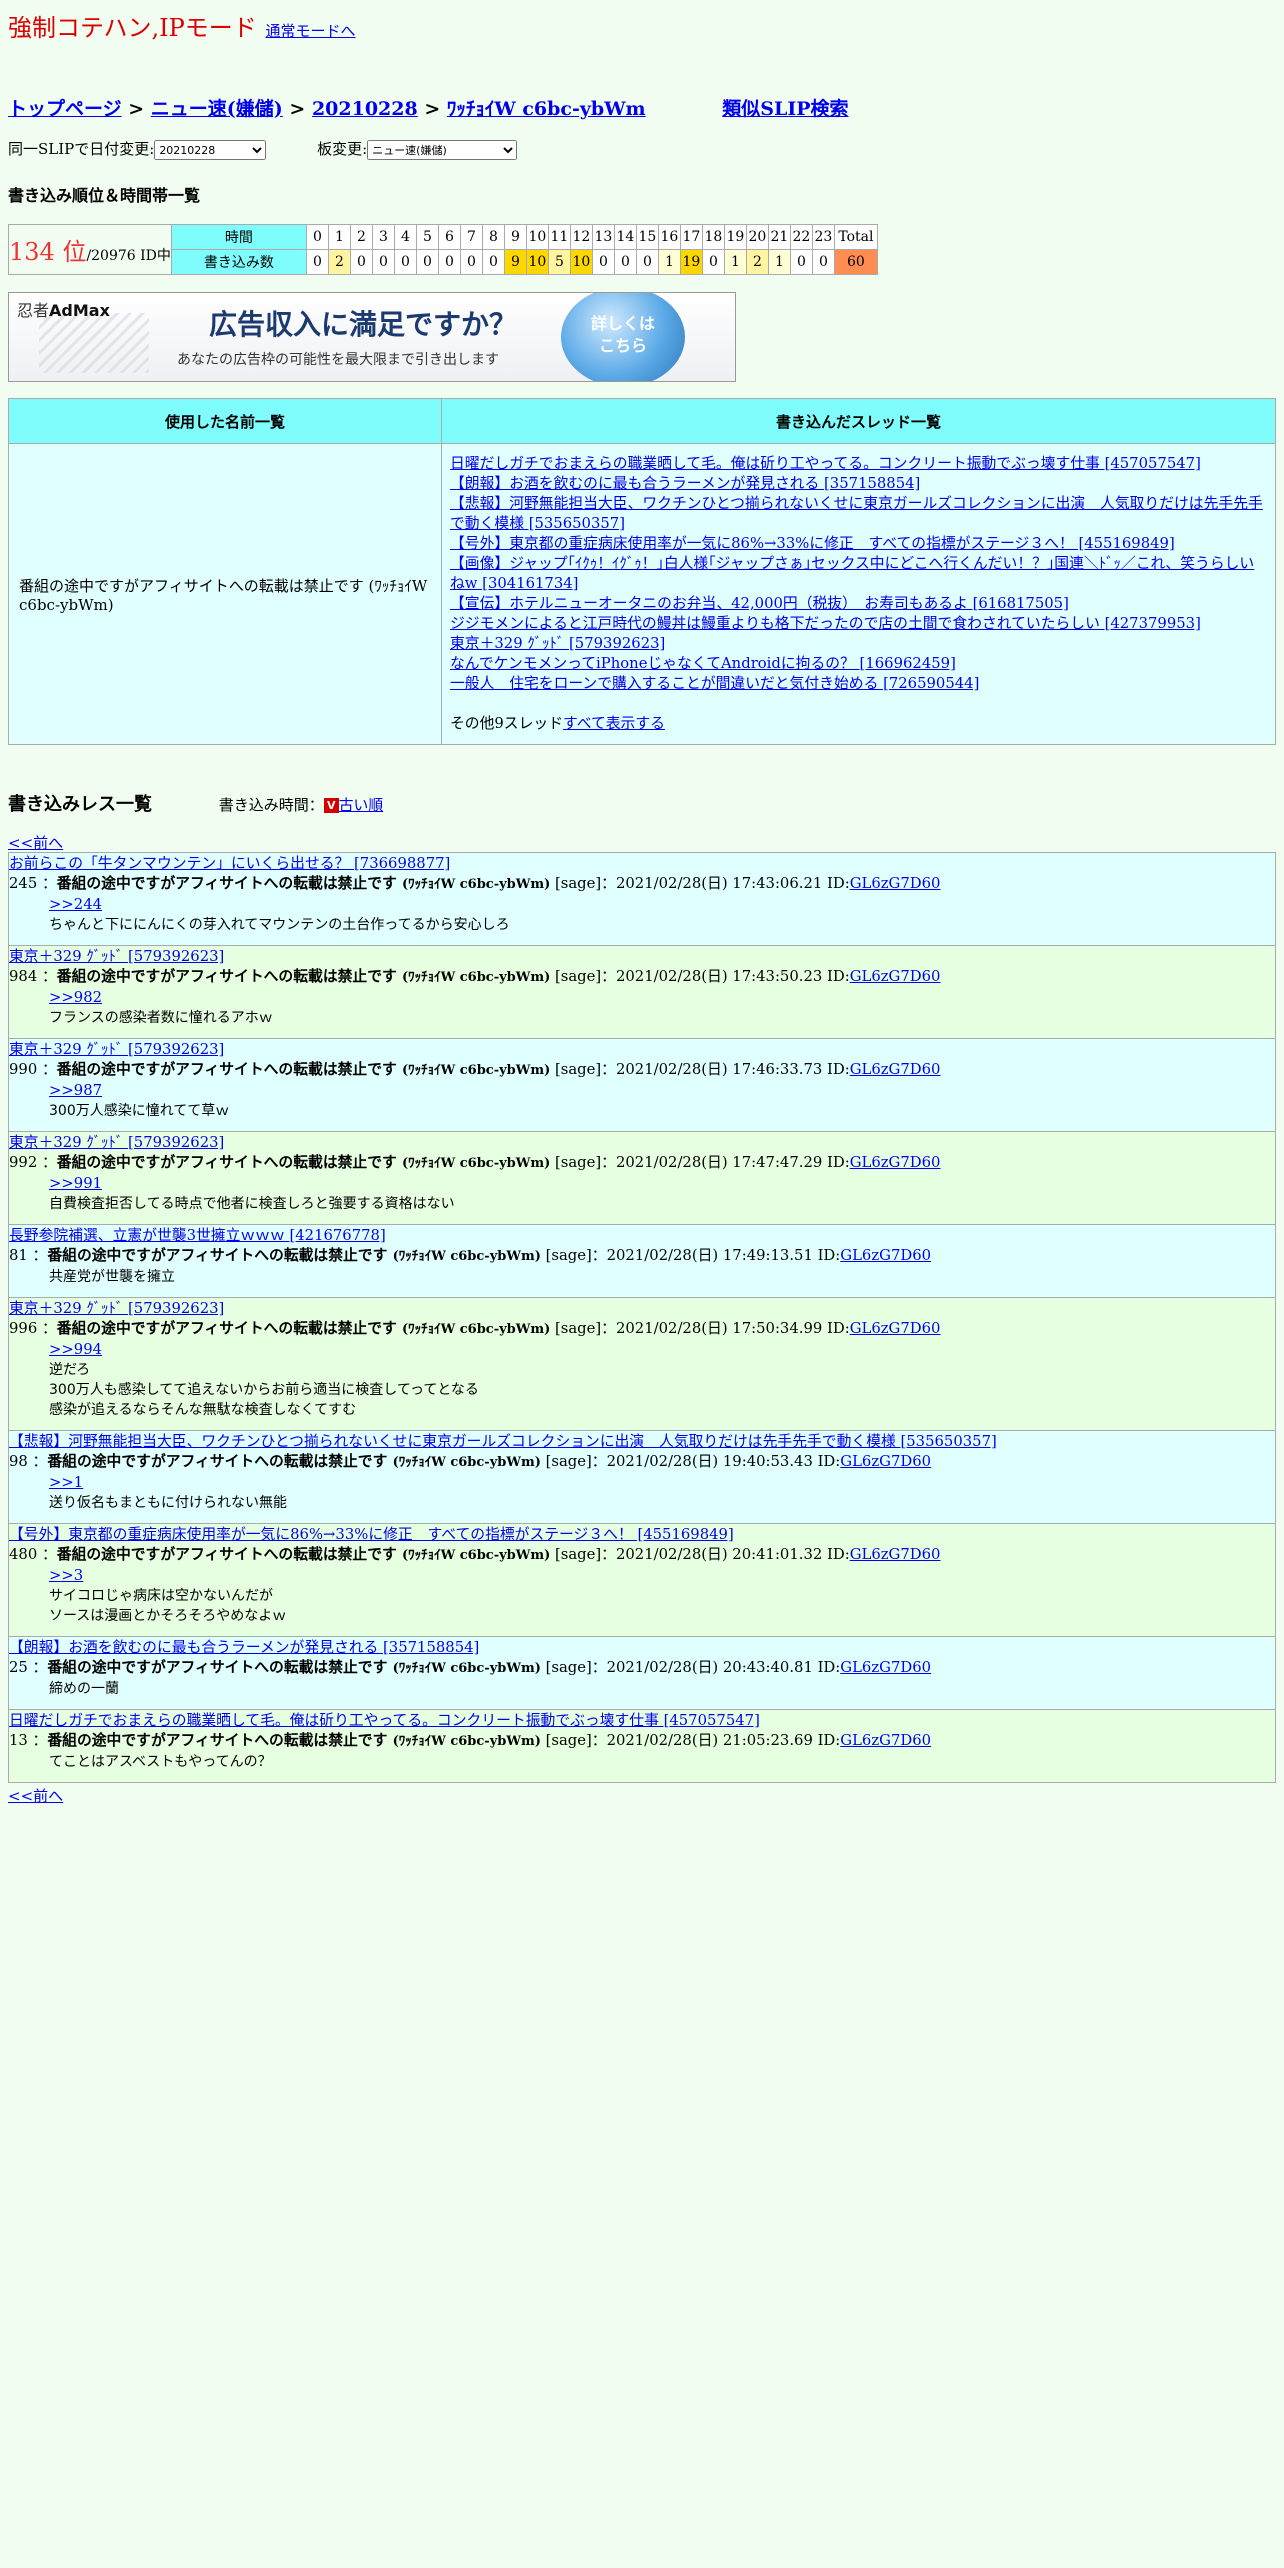 The width and height of the screenshot is (1284, 2568). Describe the element at coordinates (642, 1236) in the screenshot. I see `post-thread-link: 長野参院補選、立憲が世襲3世擁立ｗｗｗ [421676778]` at that location.